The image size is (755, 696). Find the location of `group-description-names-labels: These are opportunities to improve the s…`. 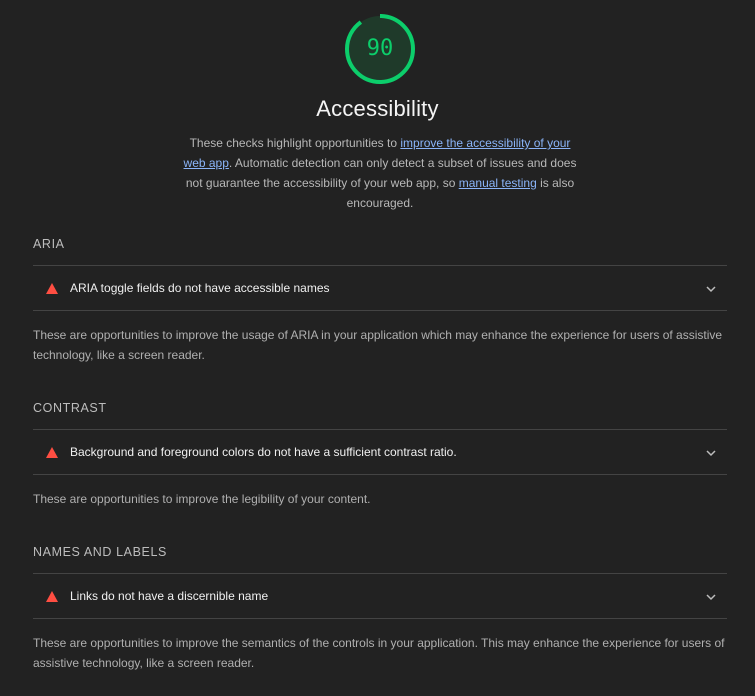

group-description-names-labels: These are opportunities to improve the s… is located at coordinates (379, 653).